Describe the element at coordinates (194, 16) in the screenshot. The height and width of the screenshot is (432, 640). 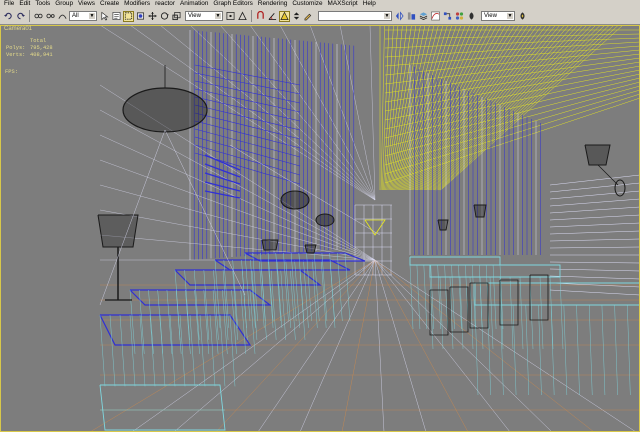
I see `coordinate-system-value: View` at that location.